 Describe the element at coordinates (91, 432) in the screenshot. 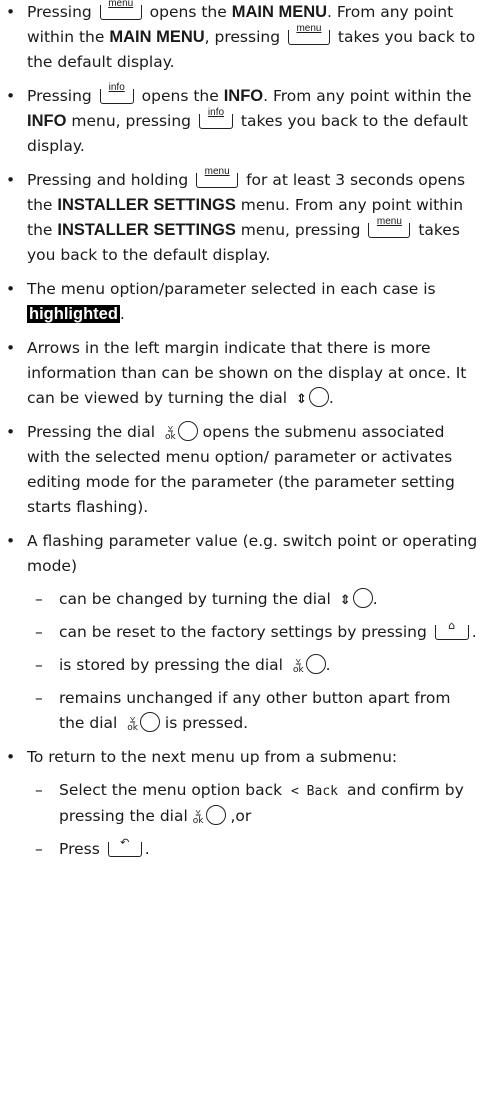

I see `text: Pressing the dial` at that location.